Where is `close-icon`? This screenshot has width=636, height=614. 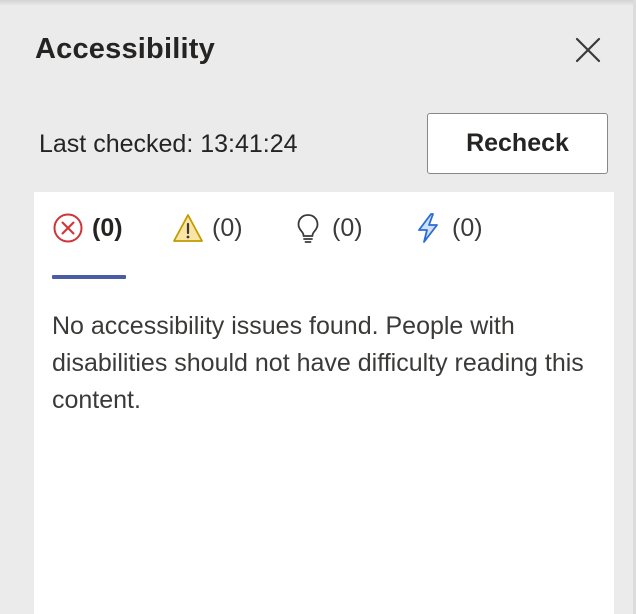 close-icon is located at coordinates (588, 50).